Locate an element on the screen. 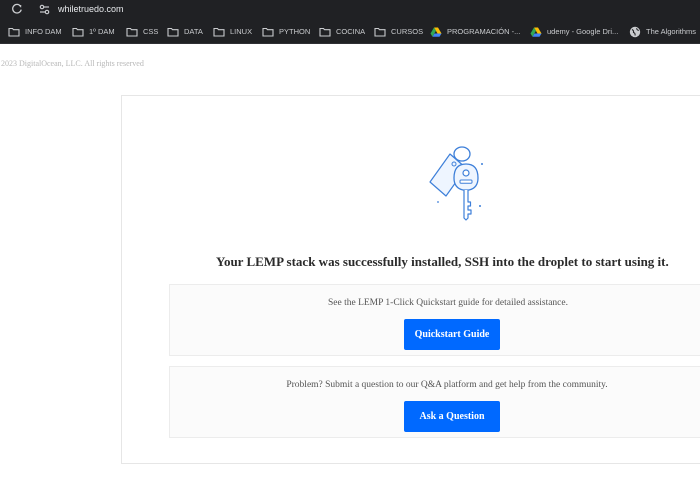 This screenshot has width=700, height=482. bookmark-data: DATA is located at coordinates (185, 32).